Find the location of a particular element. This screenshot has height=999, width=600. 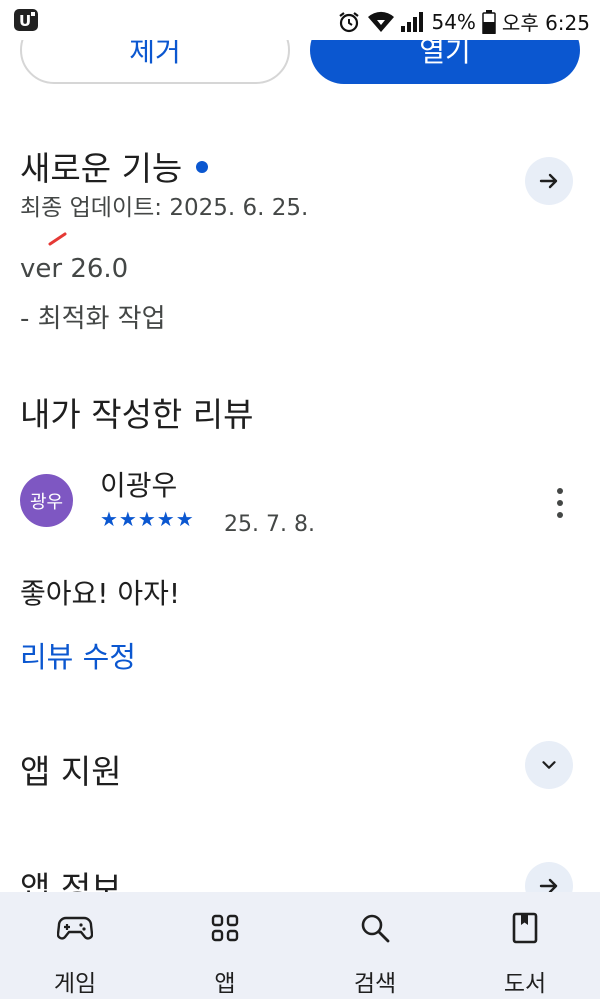

edit-review-link: 리뷰 수정 is located at coordinates (78, 655).